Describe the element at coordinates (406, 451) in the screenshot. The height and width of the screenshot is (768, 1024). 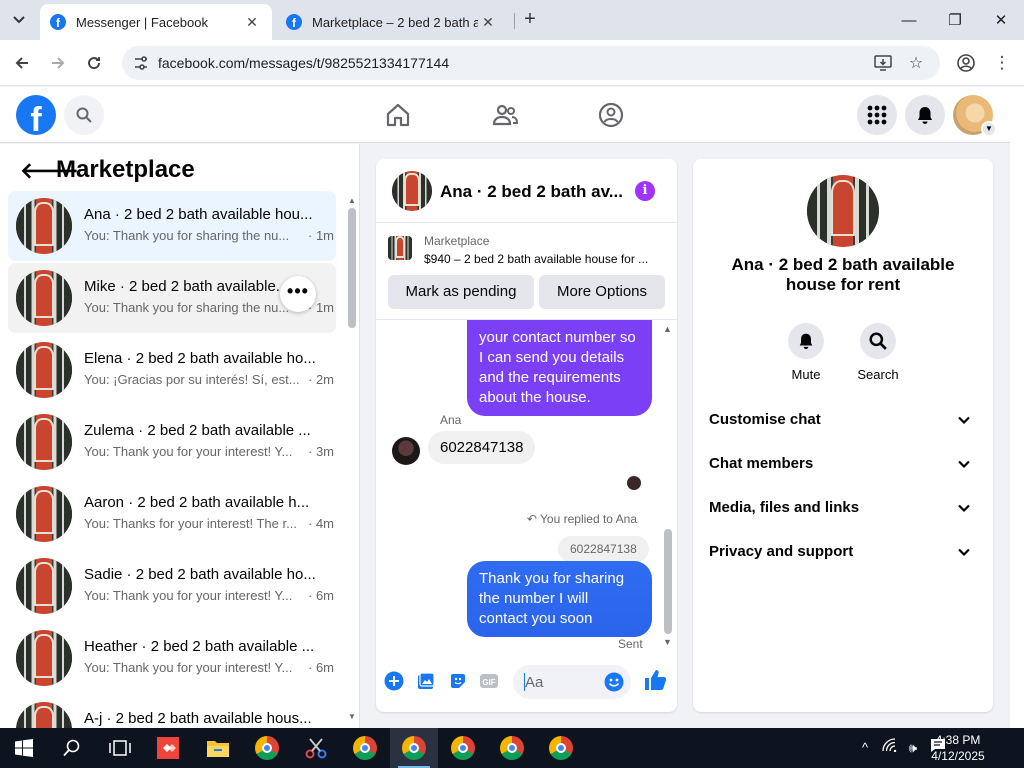
I see `sender-avatar` at that location.